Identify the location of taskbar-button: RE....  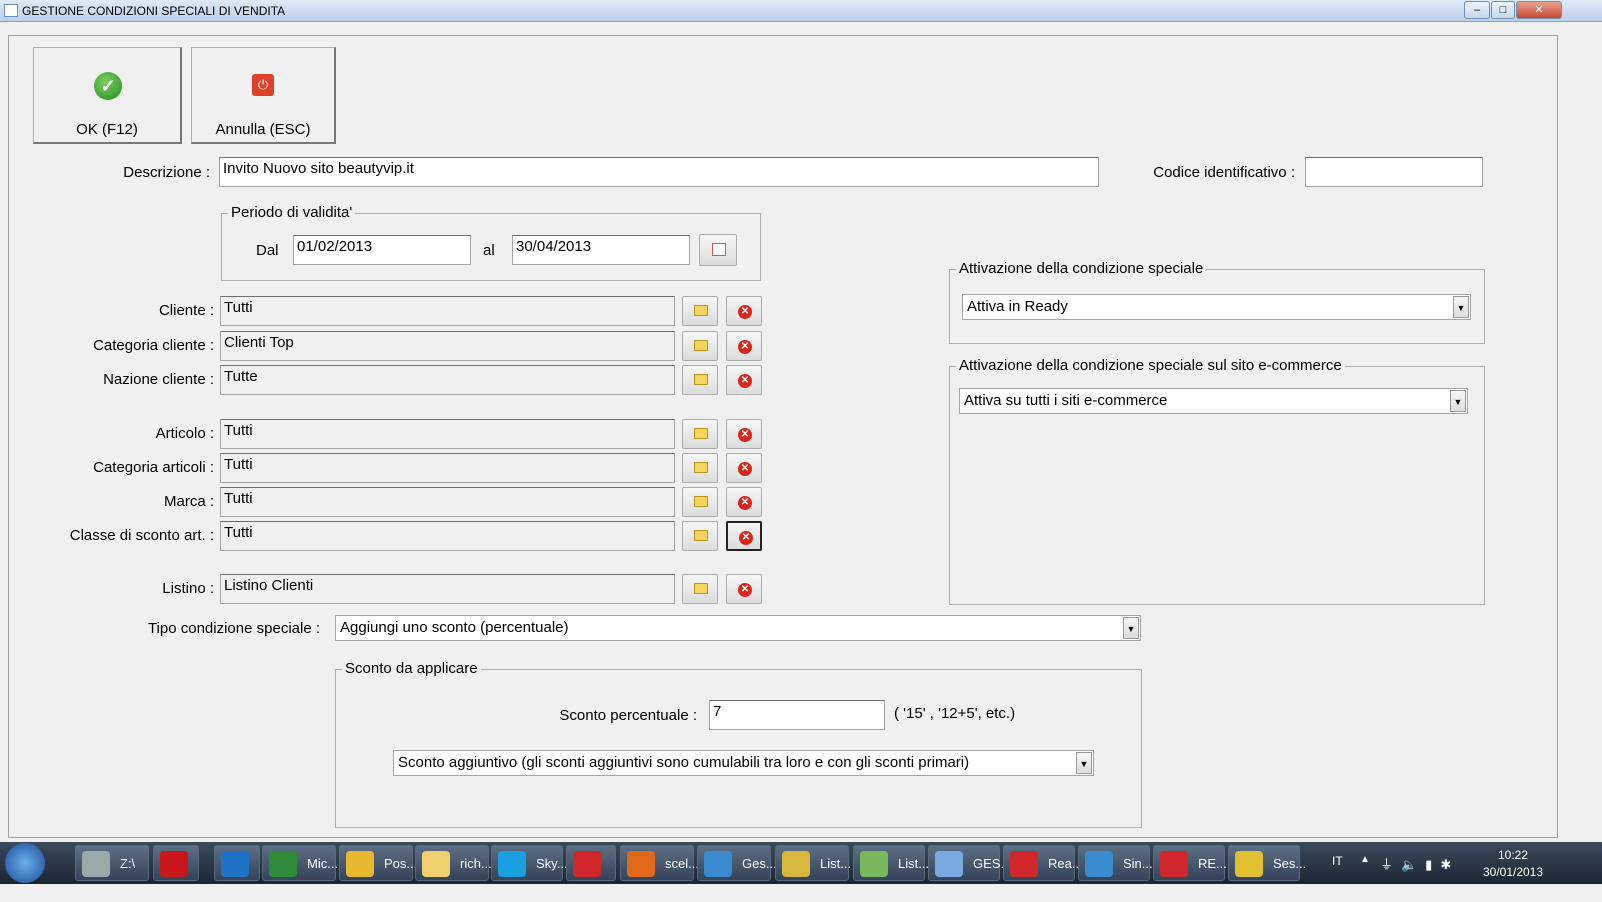
(1190, 863).